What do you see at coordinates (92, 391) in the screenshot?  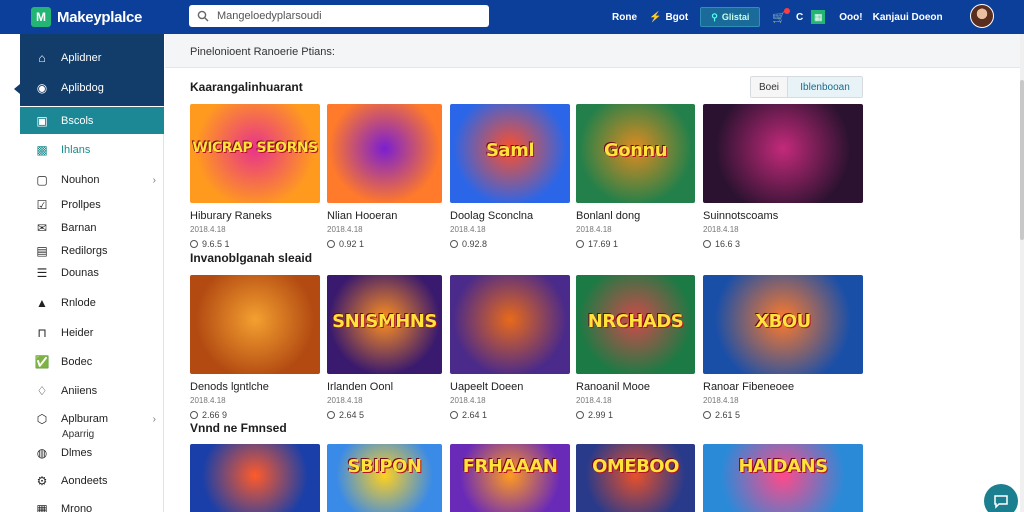 I see `sidebar-item-12: ♢ Aniiens` at bounding box center [92, 391].